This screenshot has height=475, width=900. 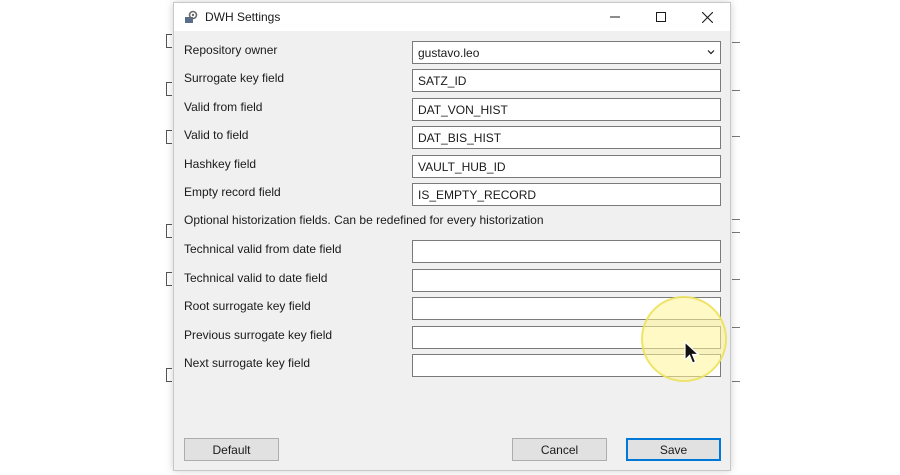 What do you see at coordinates (452, 337) in the screenshot?
I see `previous-surrogate-key-row: Previous surrogate key field` at bounding box center [452, 337].